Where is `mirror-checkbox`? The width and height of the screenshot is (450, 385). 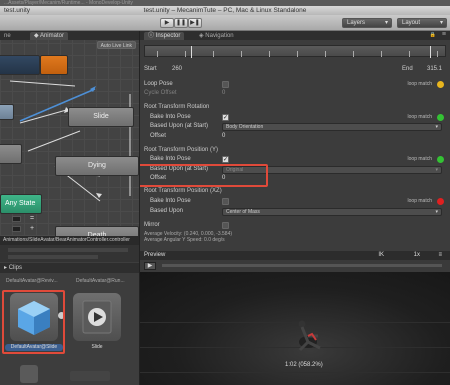
mirror-checkbox is located at coordinates (225, 225).